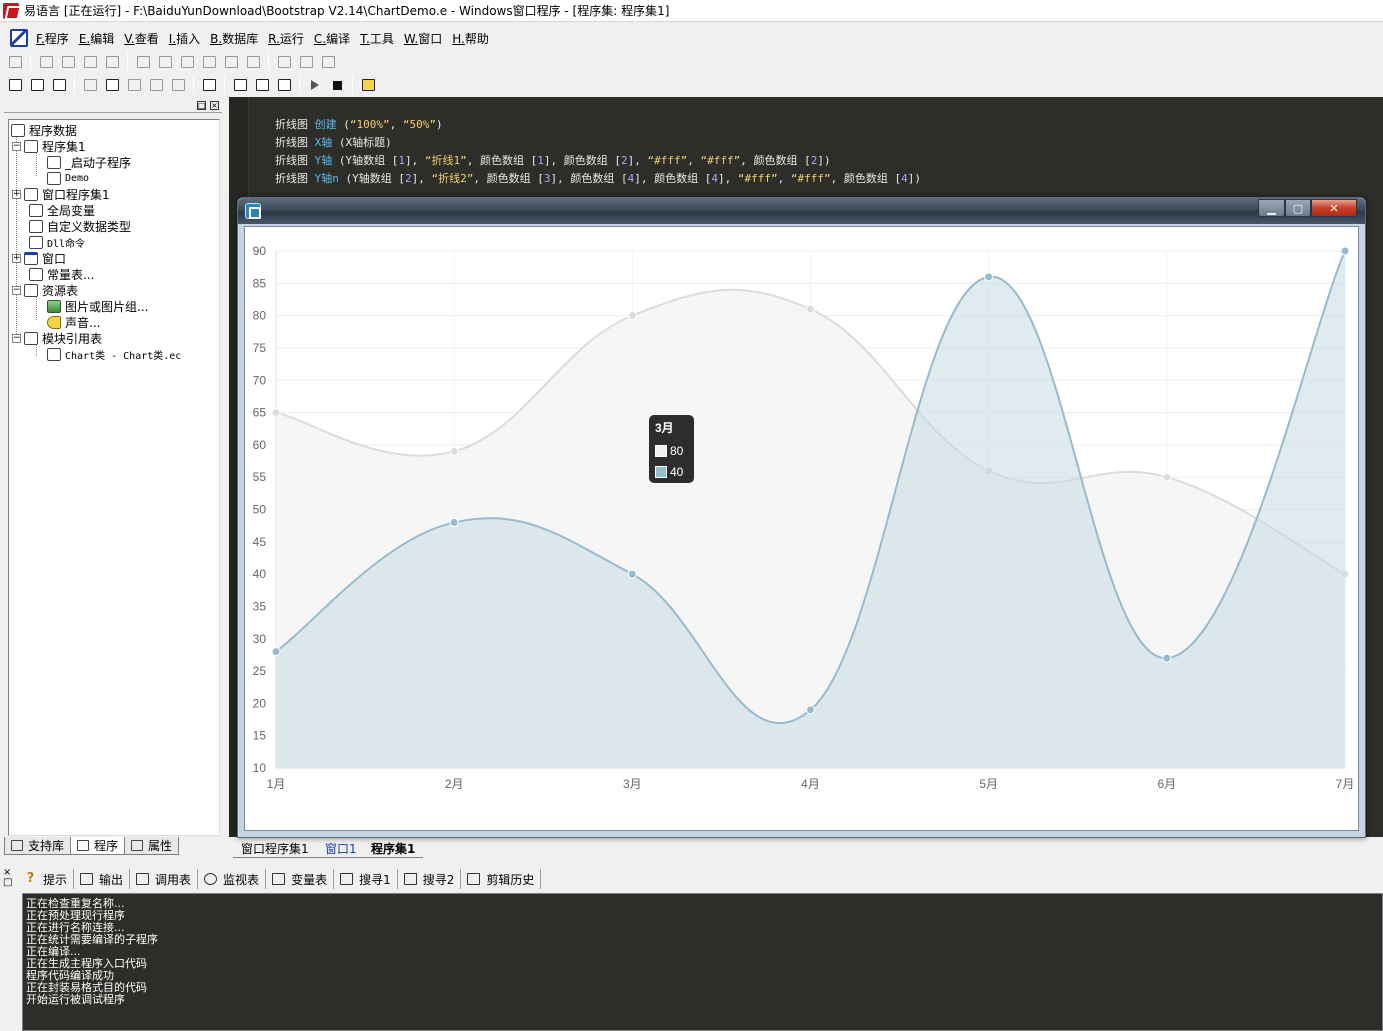  Describe the element at coordinates (134, 85) in the screenshot. I see `paste-icon` at that location.